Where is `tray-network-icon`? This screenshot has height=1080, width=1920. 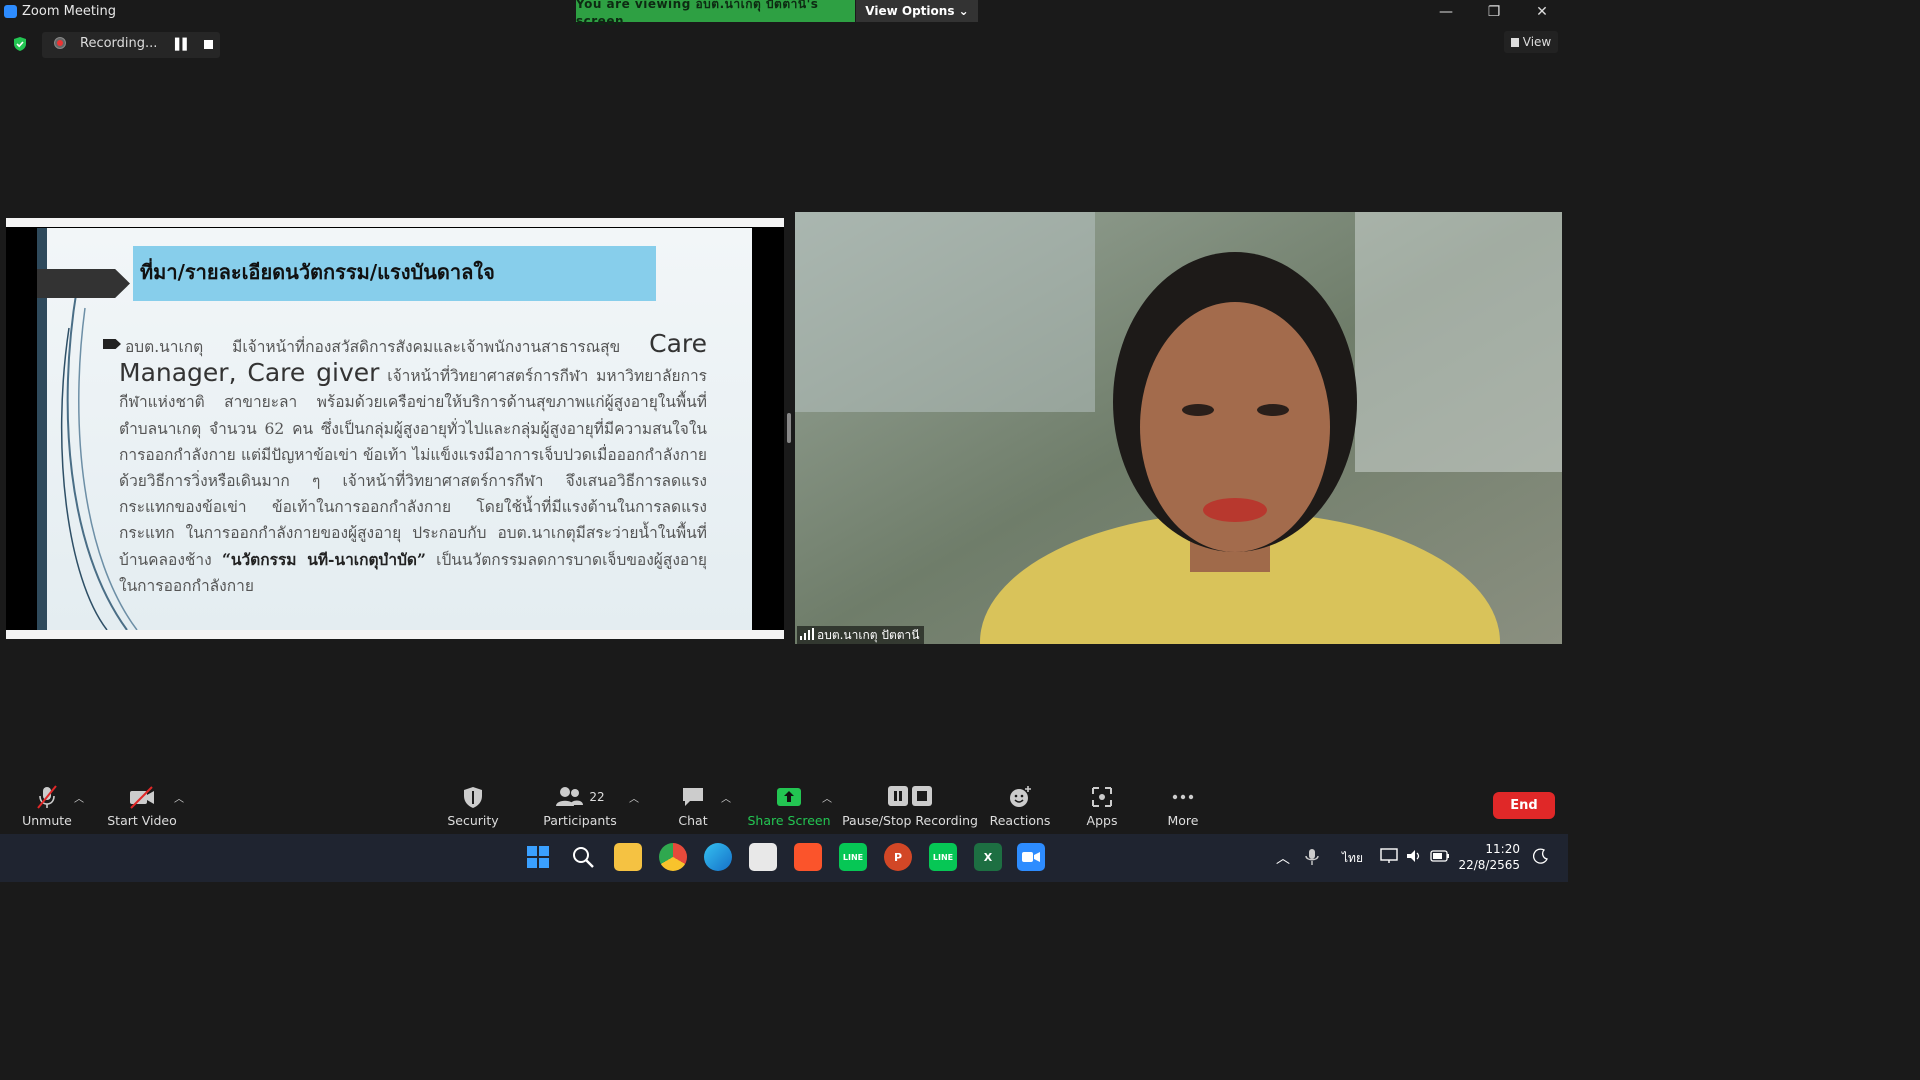
tray-network-icon is located at coordinates (1389, 856).